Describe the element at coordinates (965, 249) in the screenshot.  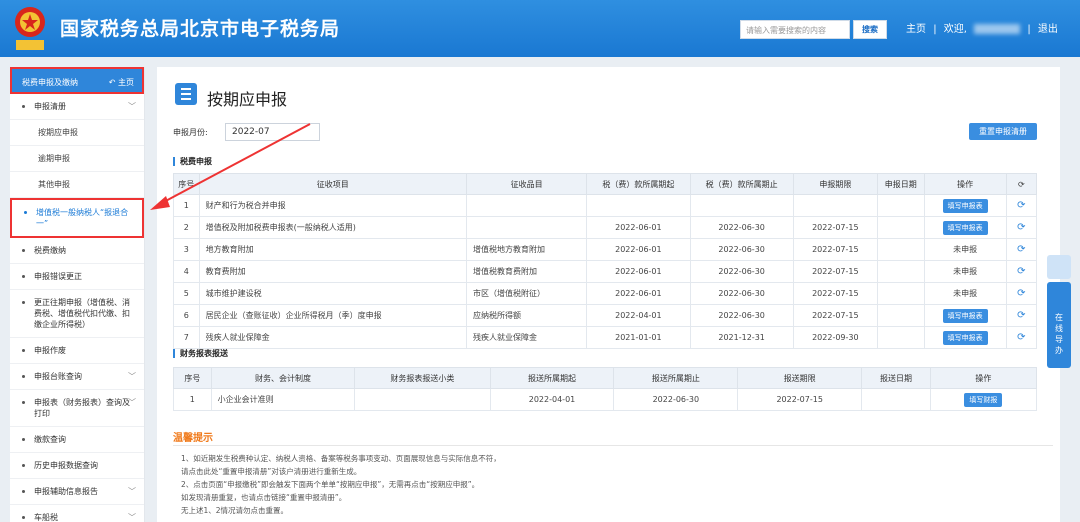
I see `status-text: 未申报` at that location.